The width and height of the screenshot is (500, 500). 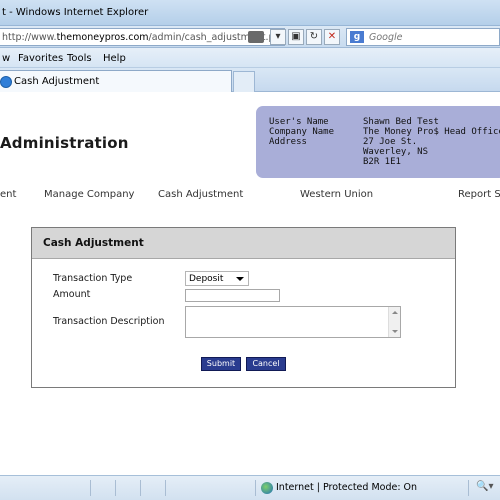 What do you see at coordinates (244, 81) in the screenshot?
I see `new-tab-button` at bounding box center [244, 81].